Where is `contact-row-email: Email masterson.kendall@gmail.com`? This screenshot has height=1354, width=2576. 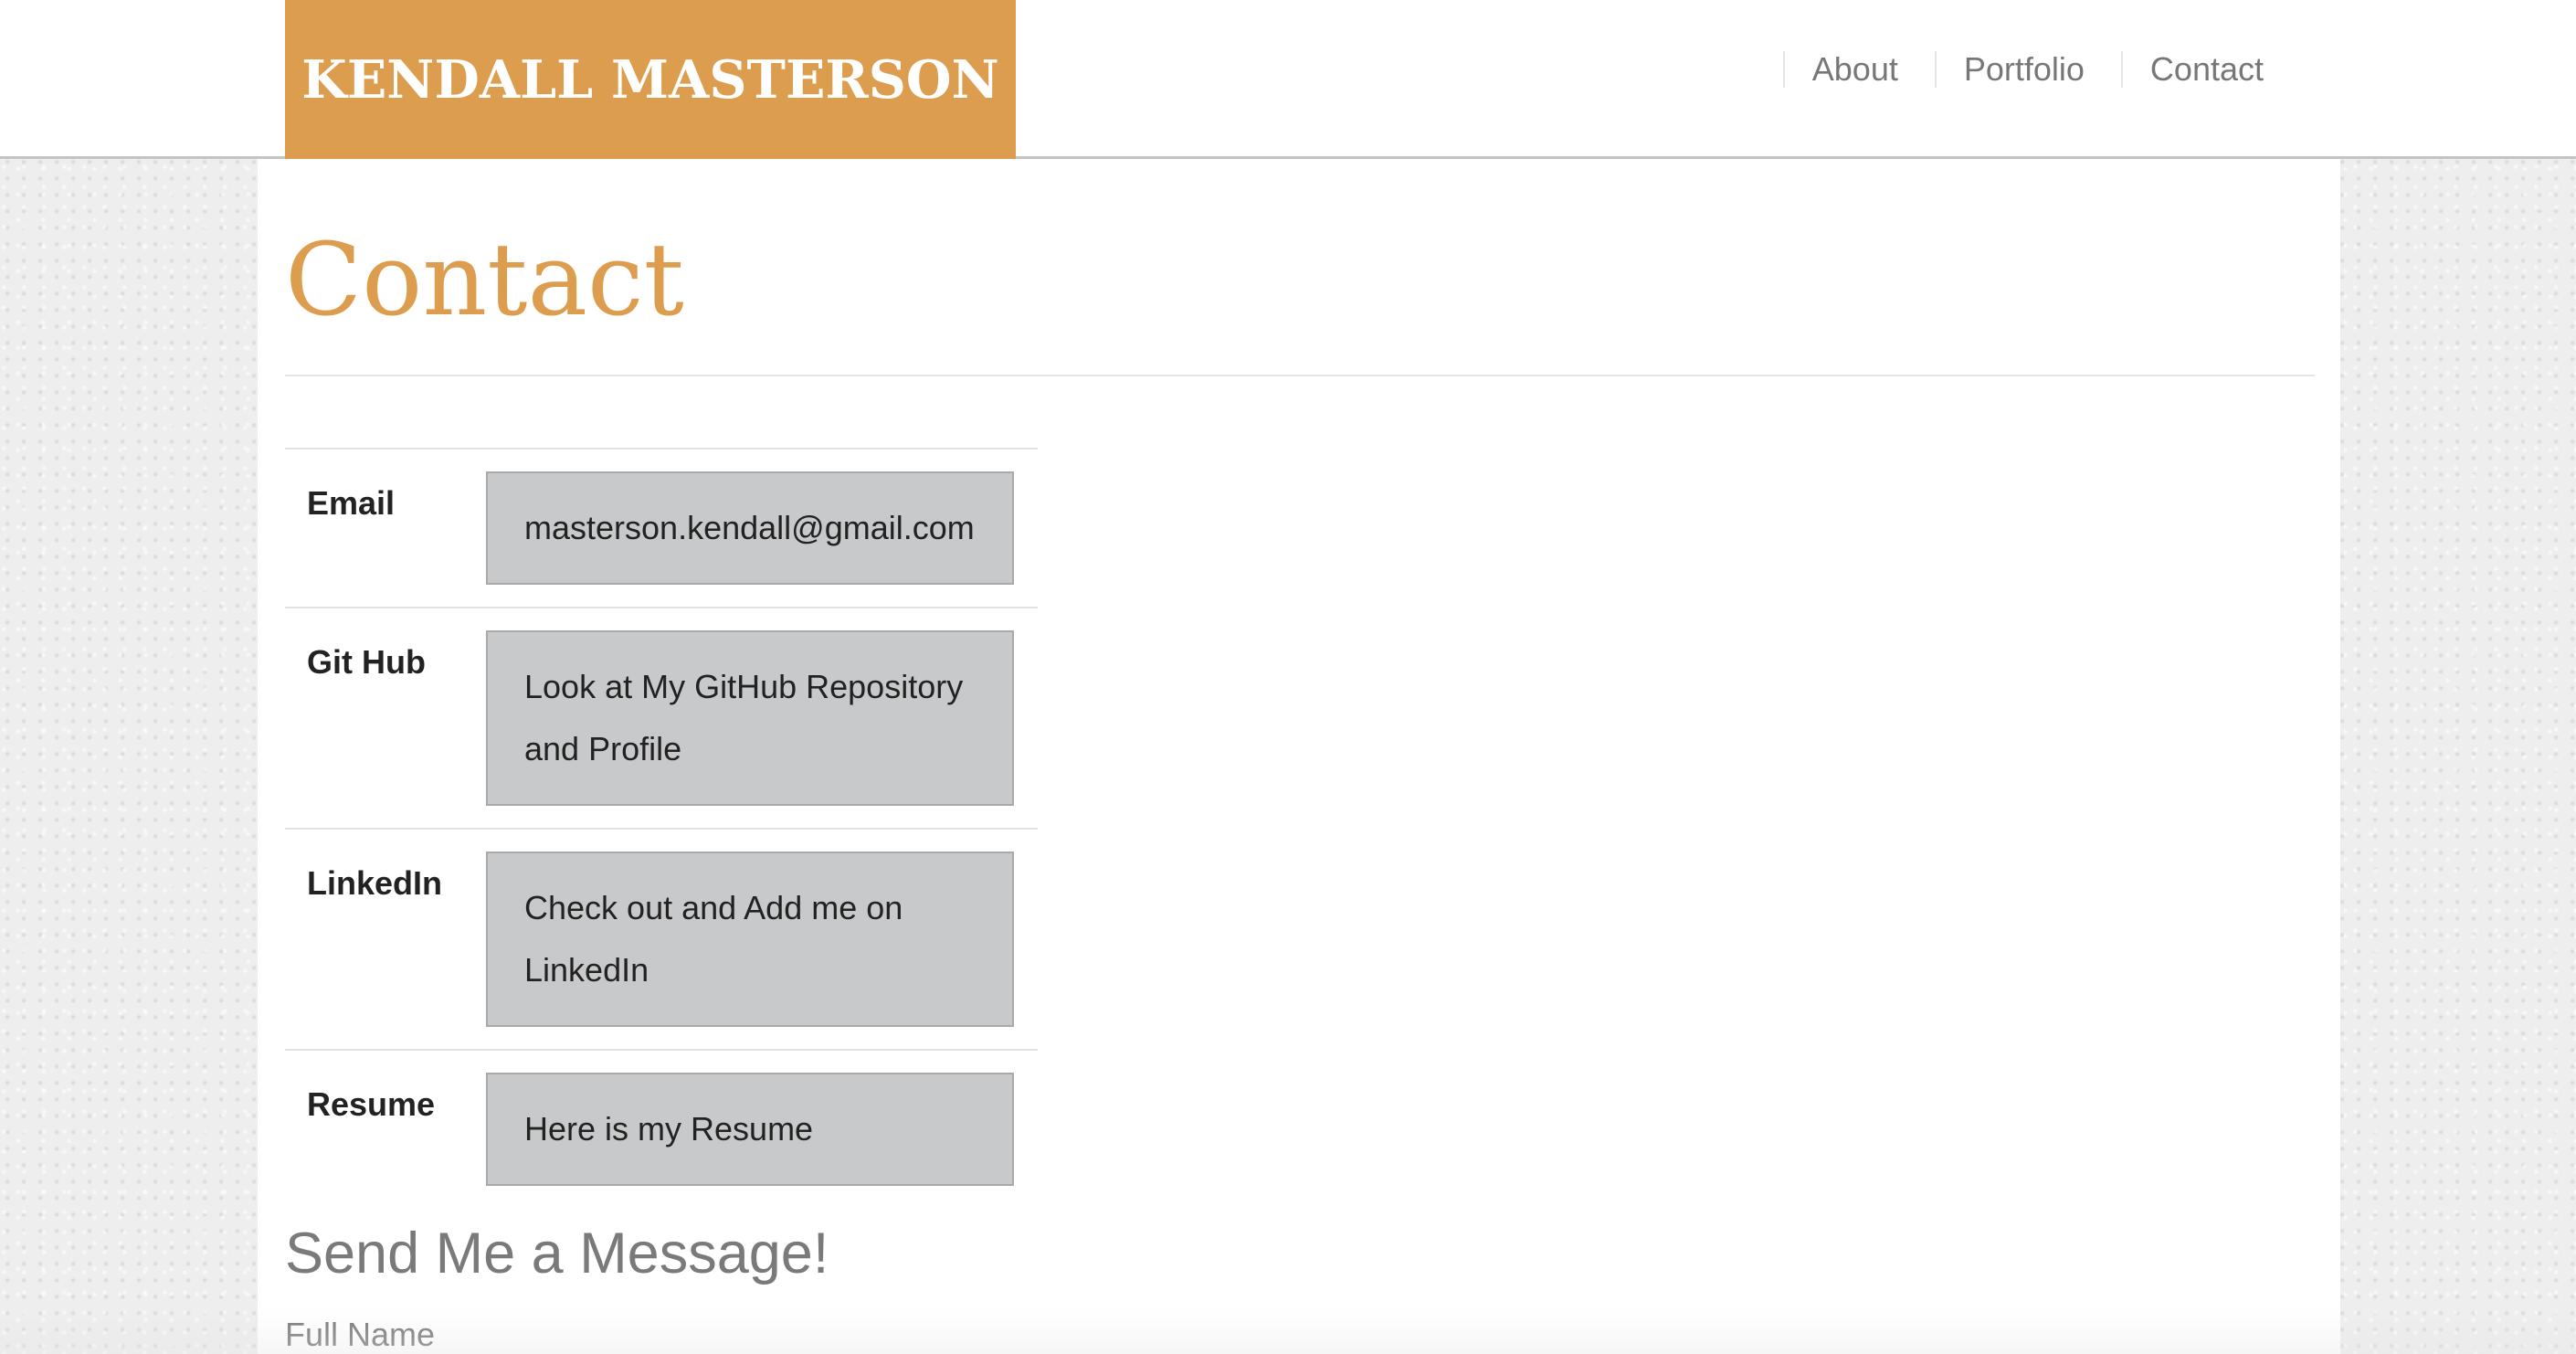 contact-row-email: Email masterson.kendall@gmail.com is located at coordinates (661, 528).